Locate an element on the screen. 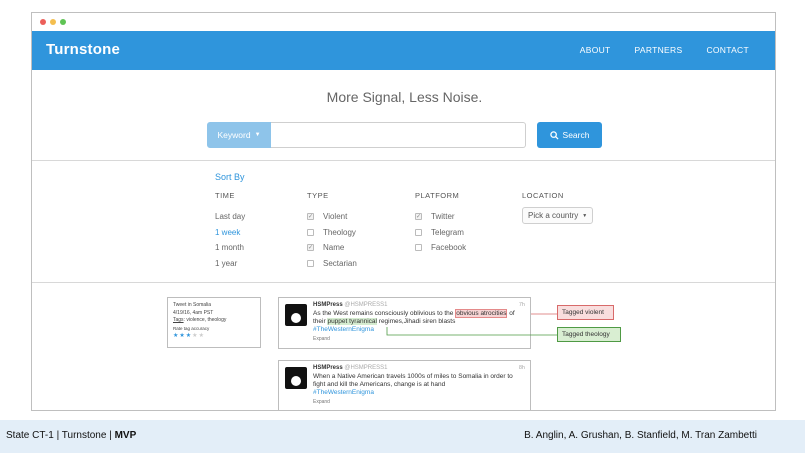 The image size is (805, 453). country-select-value: Pick a country is located at coordinates (553, 215).